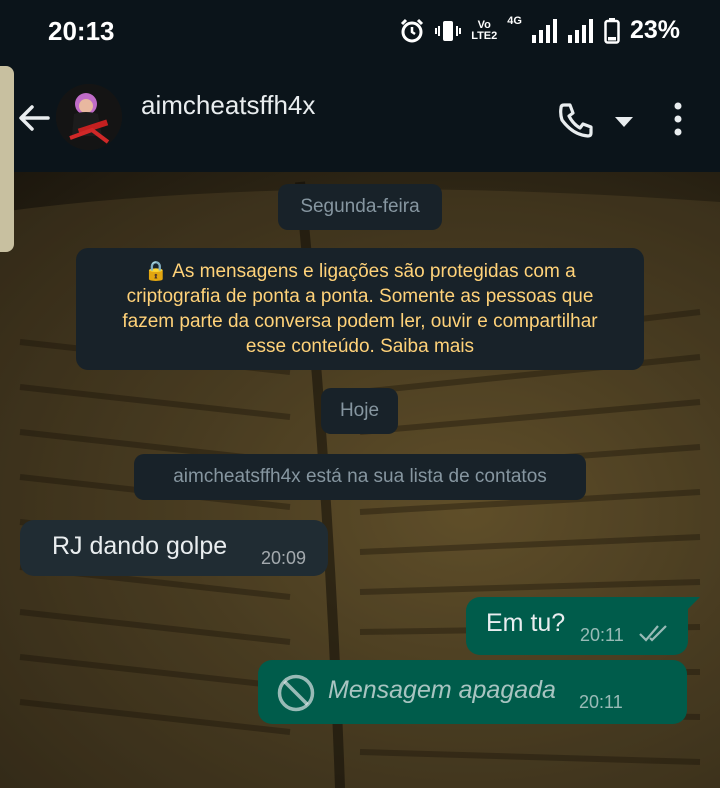 This screenshot has width=720, height=788. I want to click on date-divider-today: Hoje, so click(359, 411).